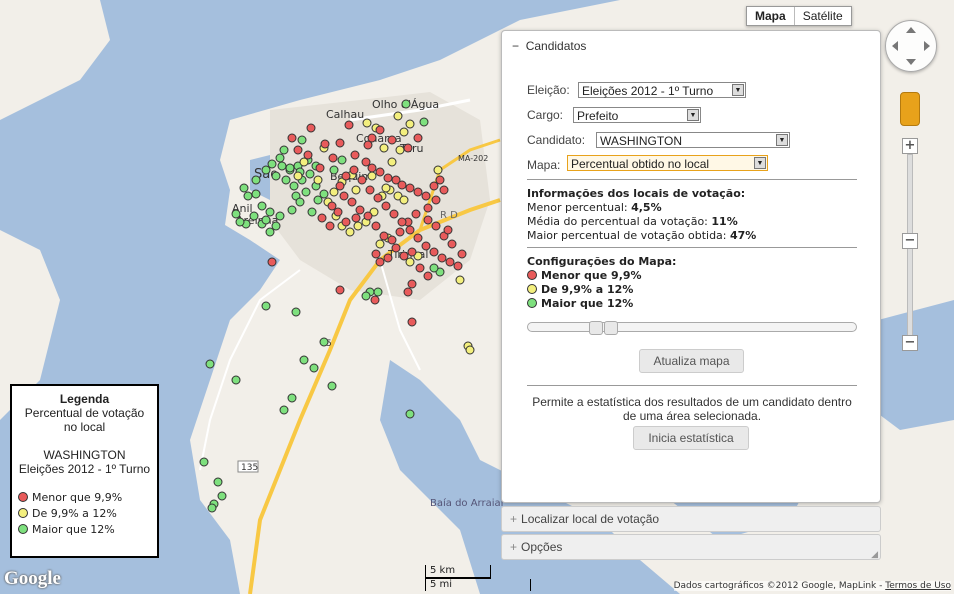 The width and height of the screenshot is (954, 594). Describe the element at coordinates (611, 328) in the screenshot. I see `range-slider-handle-max` at that location.